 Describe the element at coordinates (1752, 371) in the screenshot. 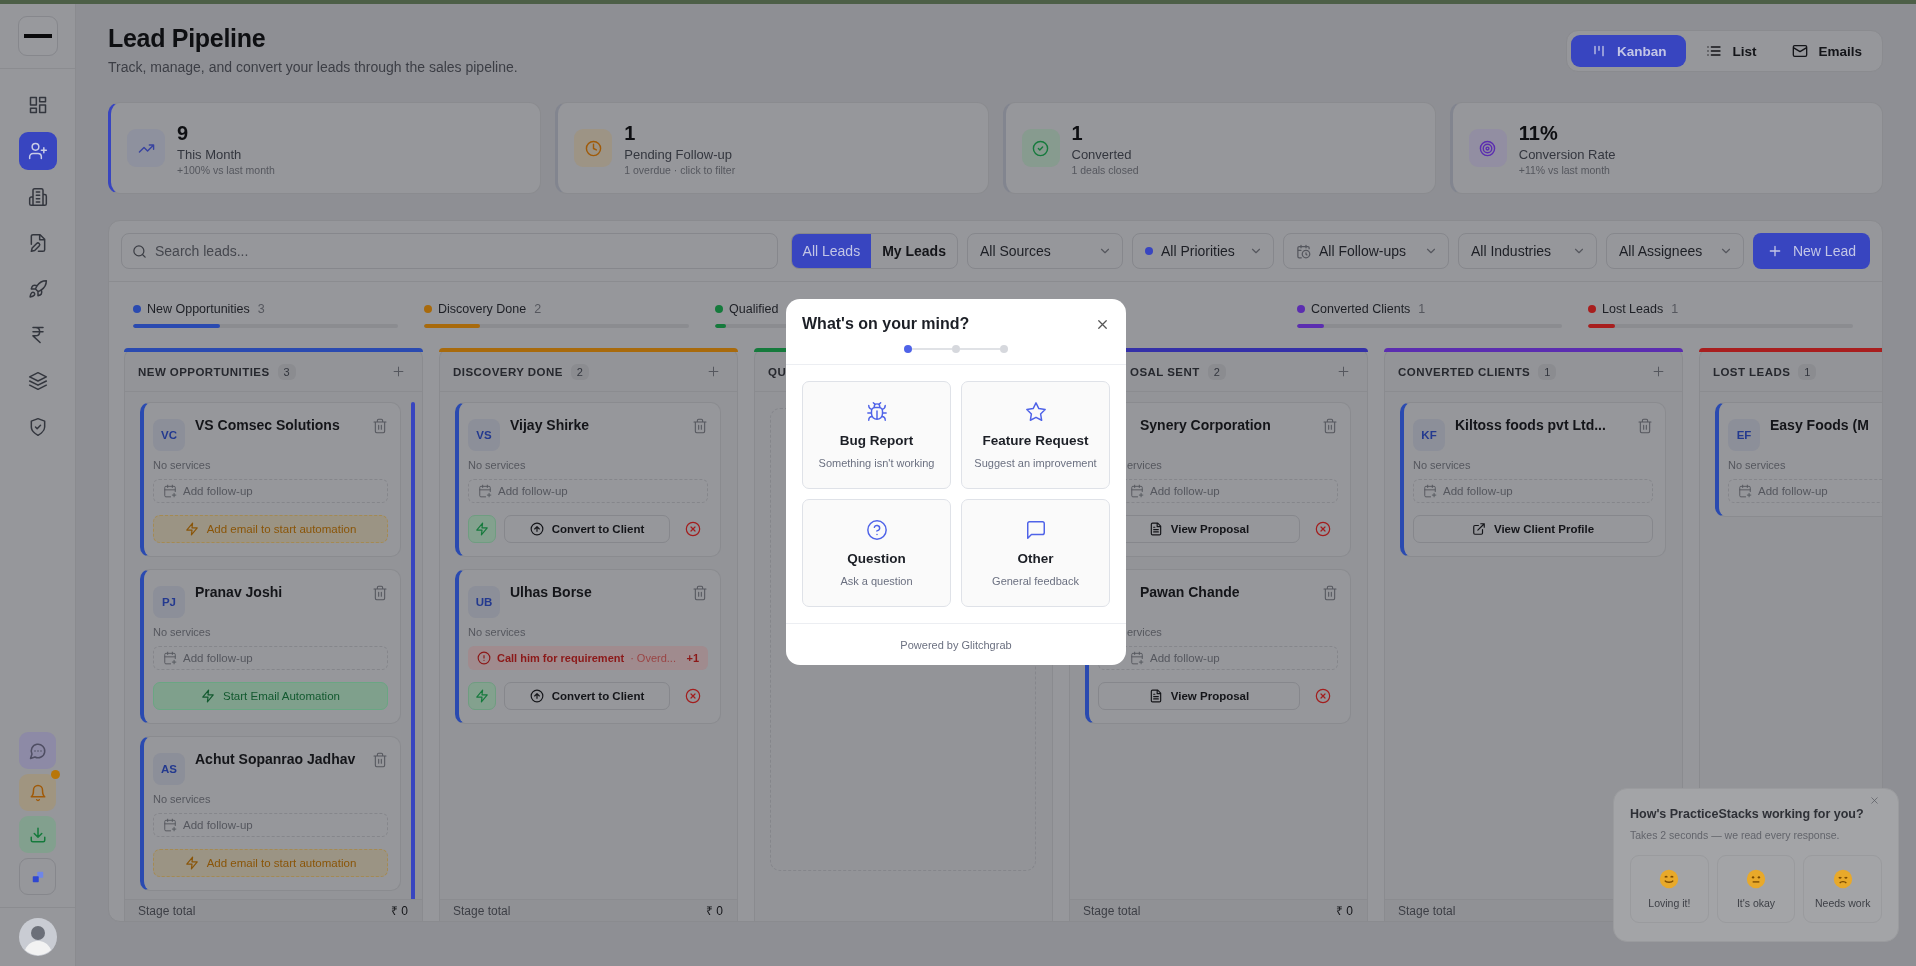

I see `column-title: LOST LEADS` at that location.